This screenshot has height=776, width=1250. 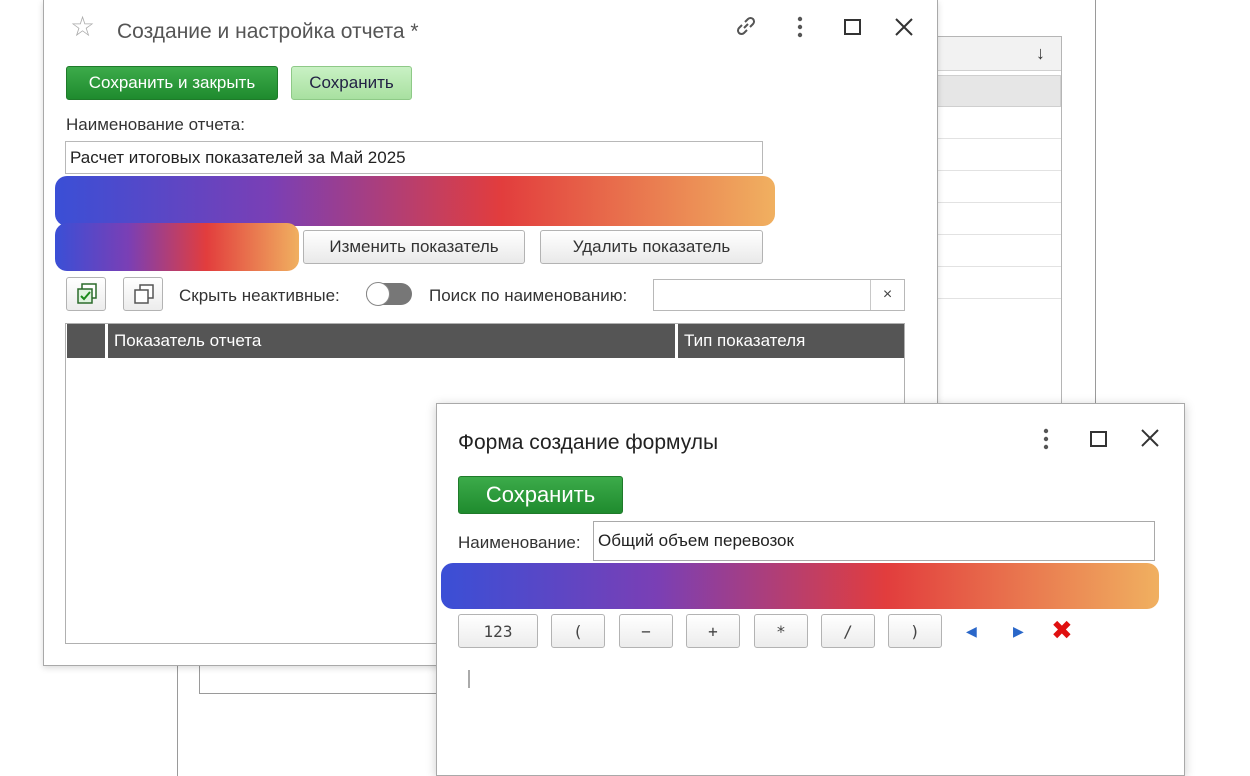 What do you see at coordinates (391, 341) in the screenshot?
I see `column-header-indicator: Показатель отчета` at bounding box center [391, 341].